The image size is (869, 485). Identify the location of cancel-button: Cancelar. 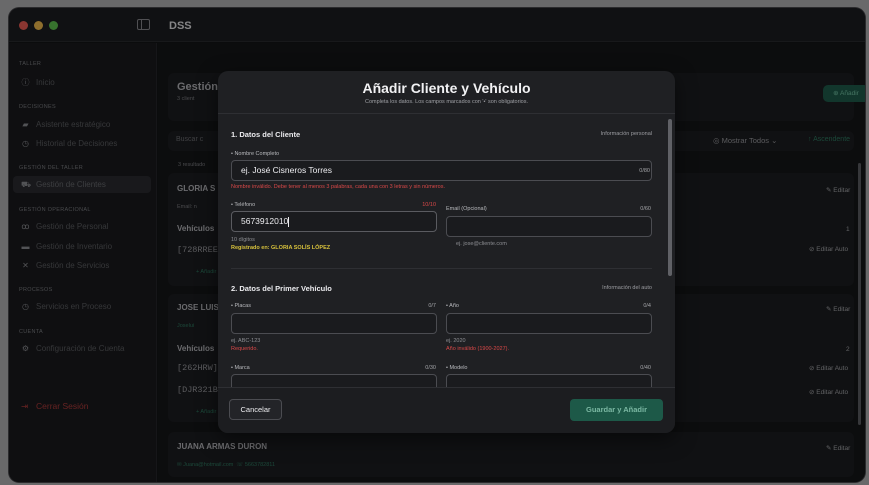
(255, 409).